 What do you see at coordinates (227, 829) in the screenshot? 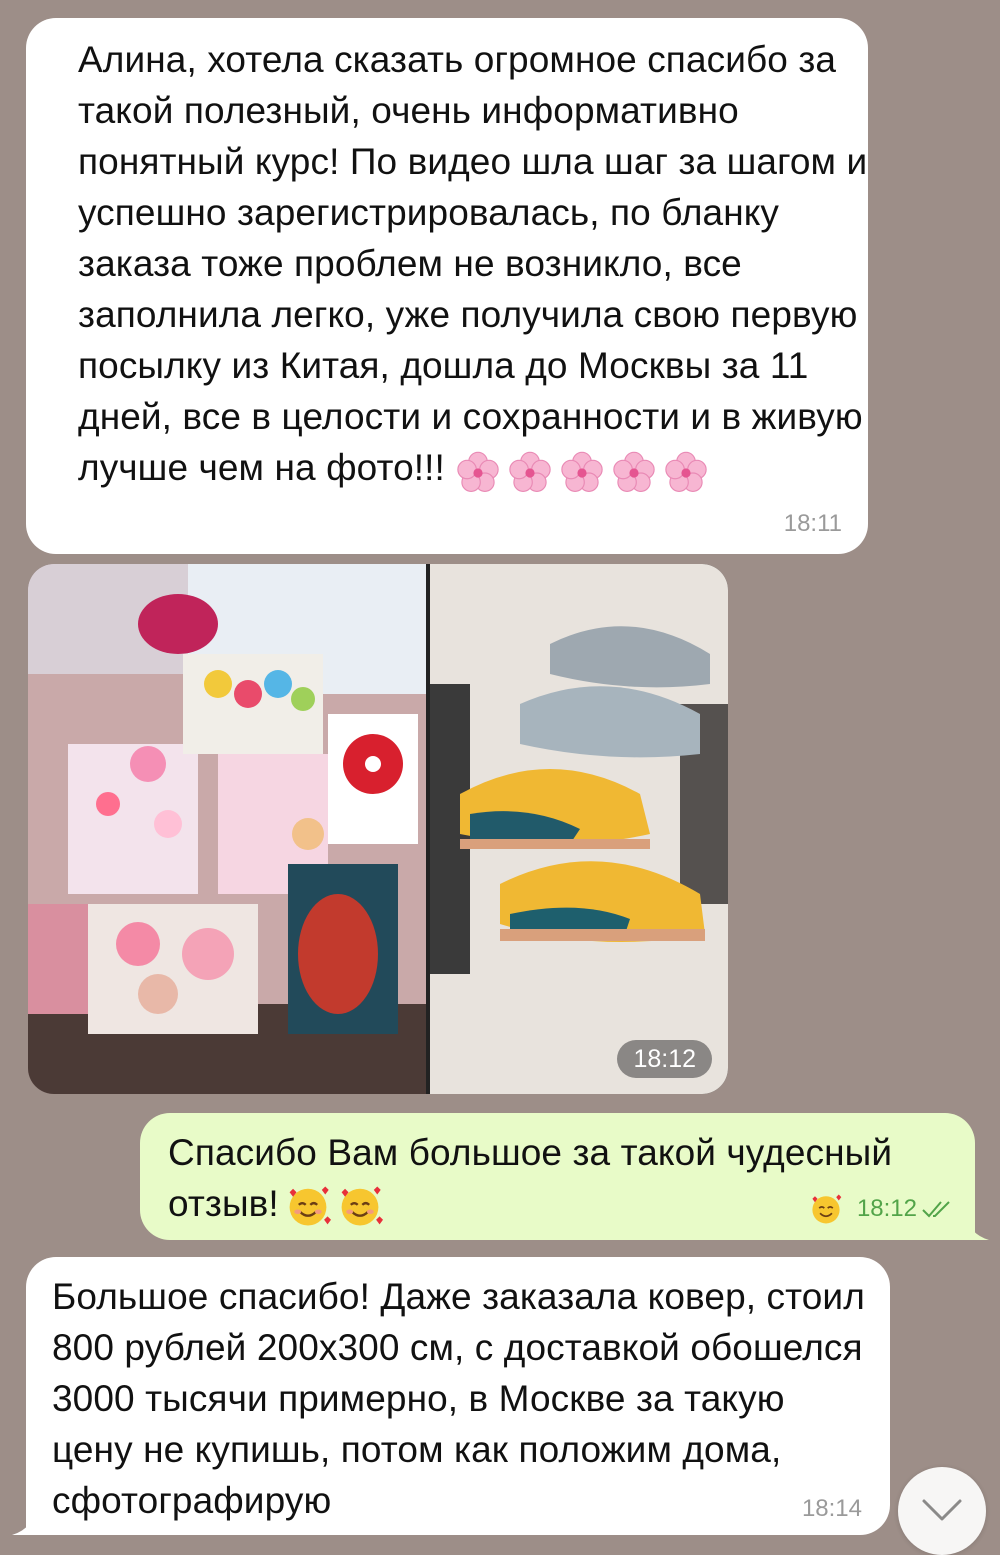
I see `hair-accessories-photo` at bounding box center [227, 829].